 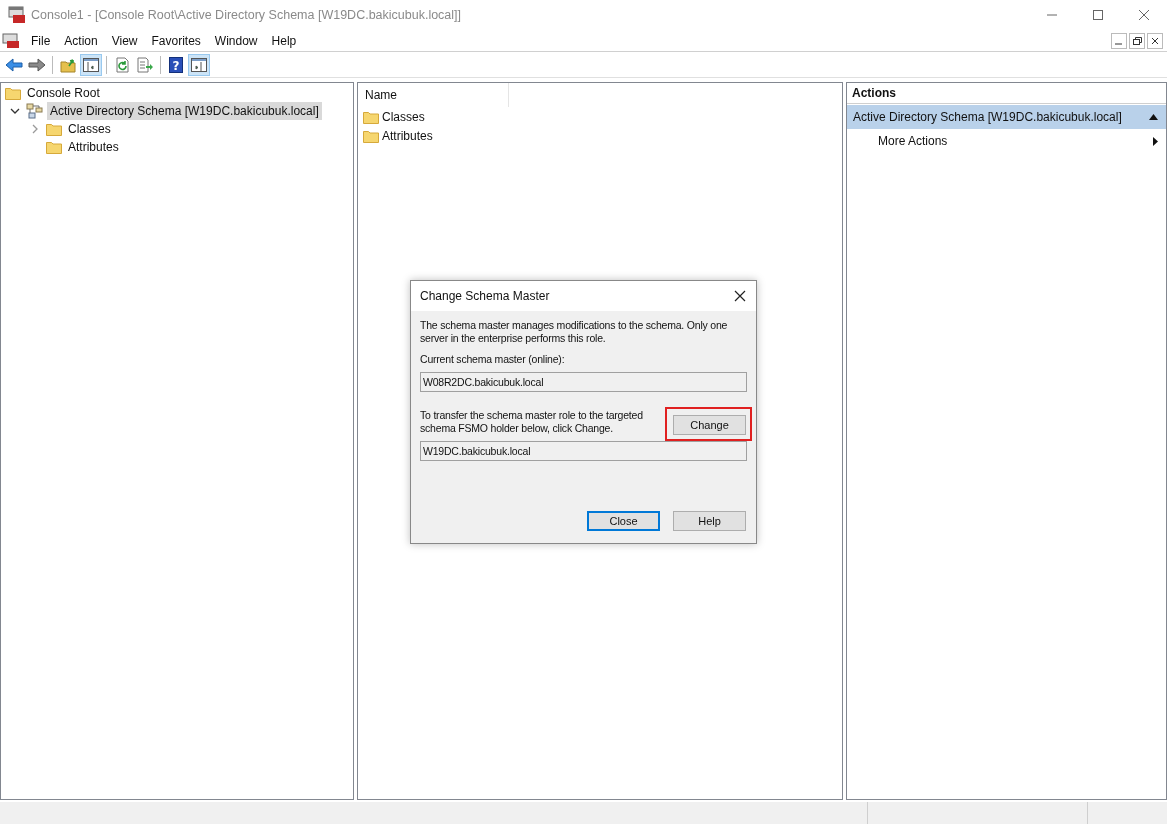 I want to click on action-pane-icon, so click(x=199, y=64).